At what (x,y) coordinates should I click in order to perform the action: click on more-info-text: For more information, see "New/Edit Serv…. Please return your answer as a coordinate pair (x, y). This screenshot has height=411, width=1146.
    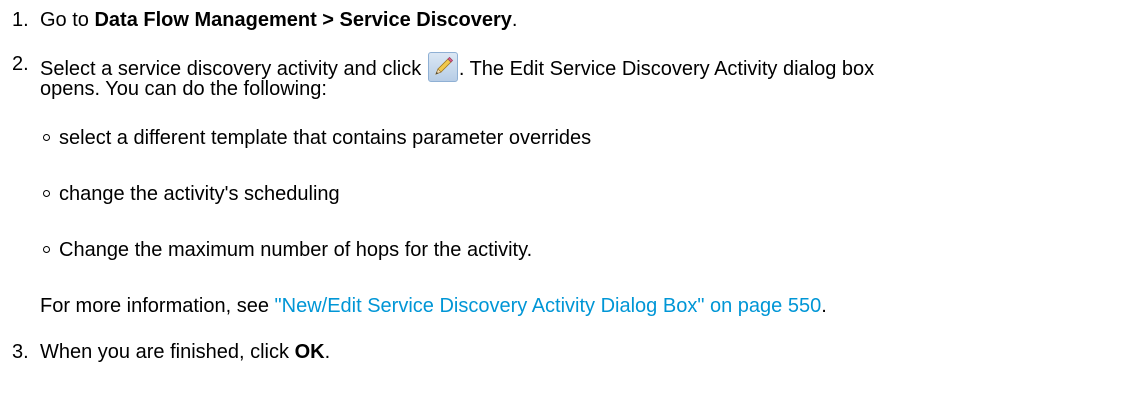
    Looking at the image, I should click on (433, 306).